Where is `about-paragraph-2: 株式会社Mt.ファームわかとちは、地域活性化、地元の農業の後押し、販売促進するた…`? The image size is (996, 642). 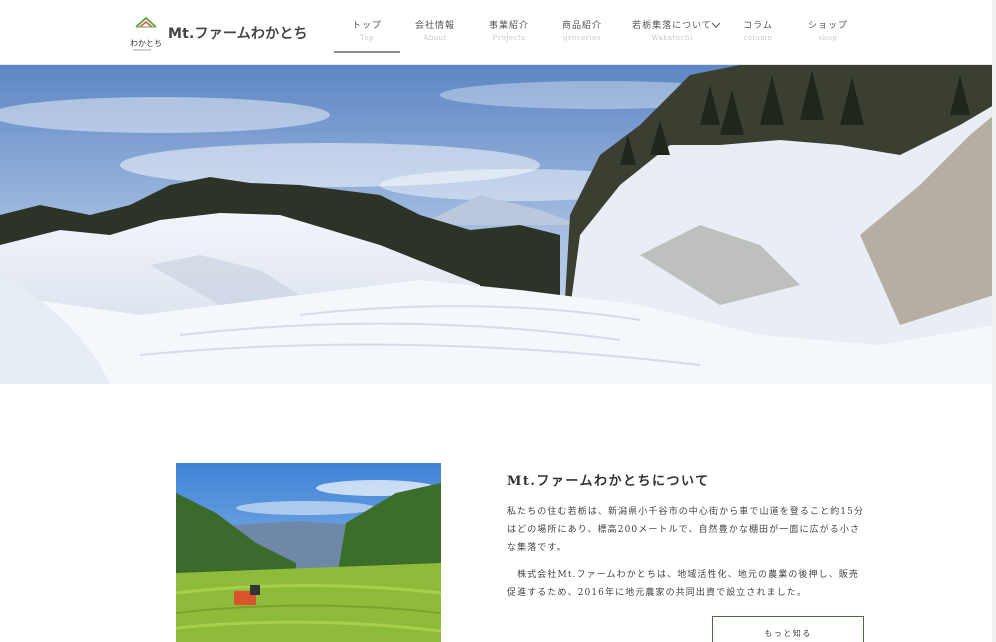 about-paragraph-2: 株式会社Mt.ファームわかとちは、地域活性化、地元の農業の後押し、販売促進するた… is located at coordinates (683, 584).